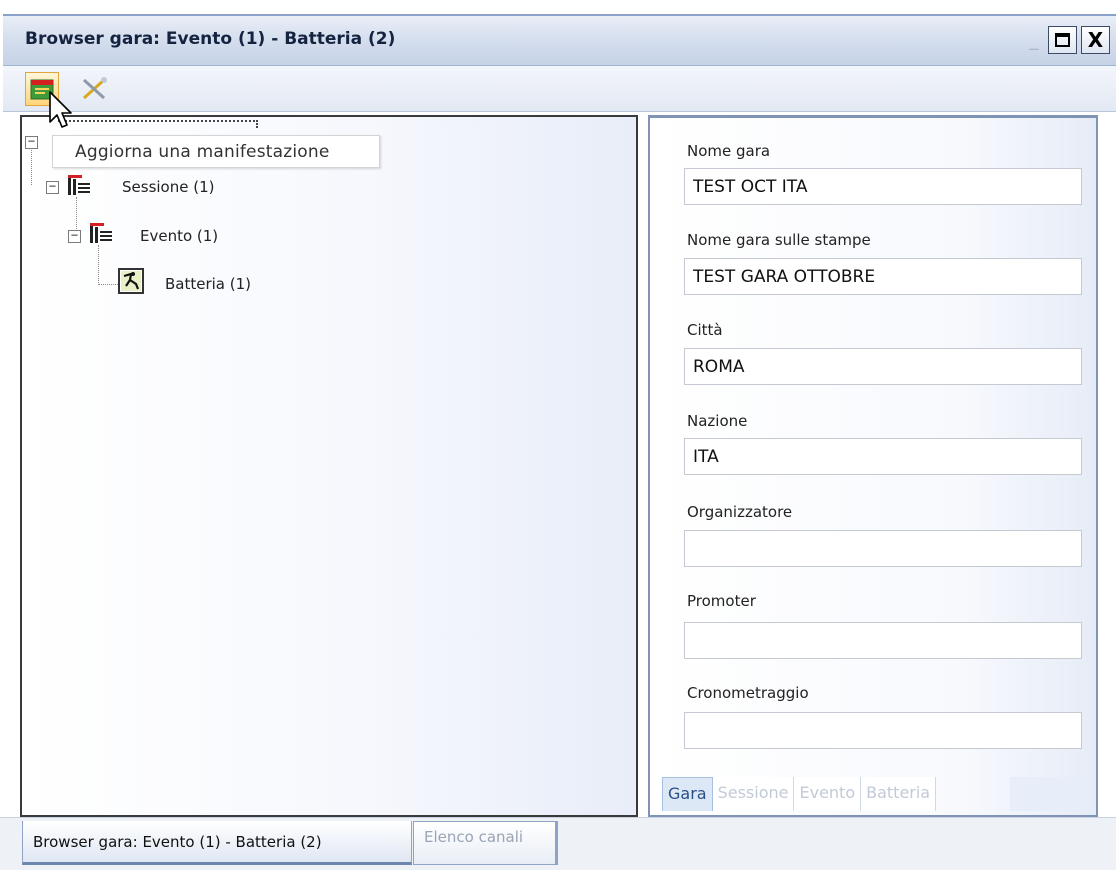 Image resolution: width=1116 pixels, height=870 pixels. Describe the element at coordinates (168, 187) in the screenshot. I see `tree-node-session: Sessione (1)` at that location.